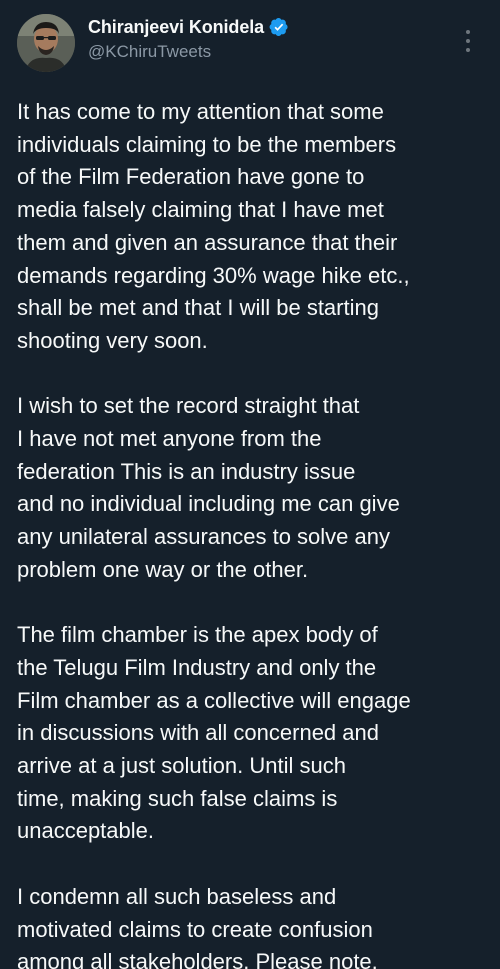 The width and height of the screenshot is (500, 969). Describe the element at coordinates (279, 27) in the screenshot. I see `verified-badge-icon` at that location.